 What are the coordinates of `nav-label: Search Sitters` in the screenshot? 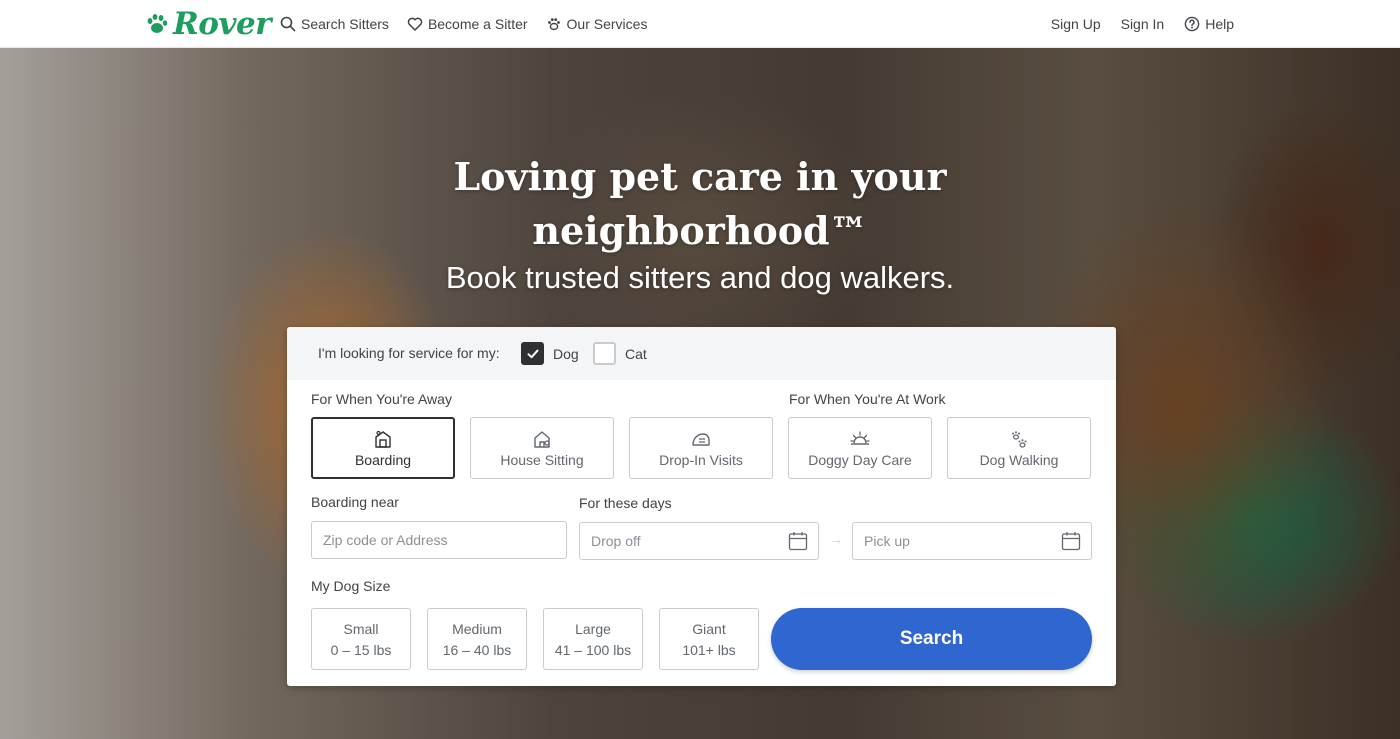 It's located at (345, 24).